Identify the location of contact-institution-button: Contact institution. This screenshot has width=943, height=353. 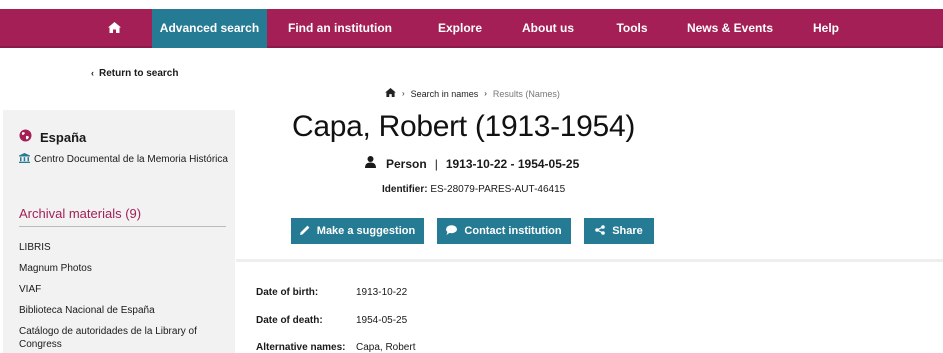
(504, 231).